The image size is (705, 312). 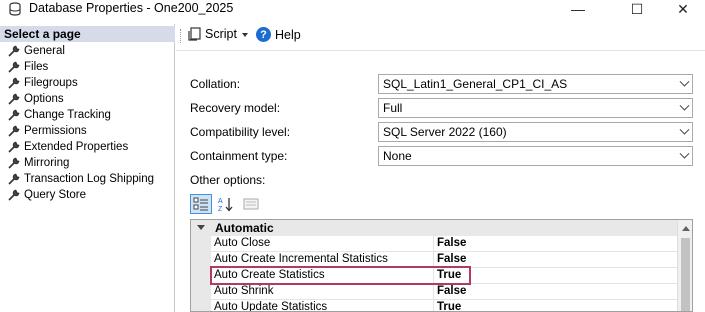 I want to click on database-icon, so click(x=15, y=9).